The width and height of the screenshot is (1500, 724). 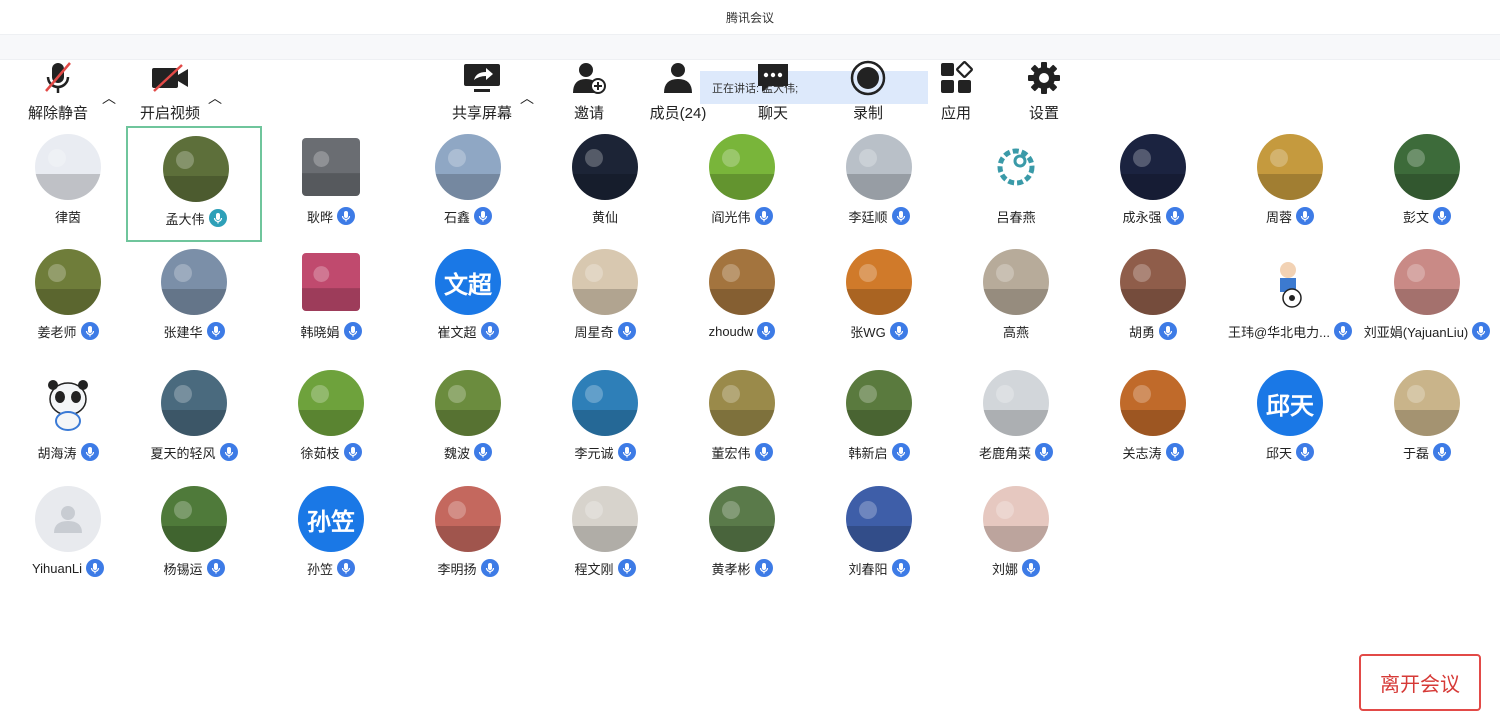 What do you see at coordinates (731, 453) in the screenshot?
I see `participant-name: 董宏伟` at bounding box center [731, 453].